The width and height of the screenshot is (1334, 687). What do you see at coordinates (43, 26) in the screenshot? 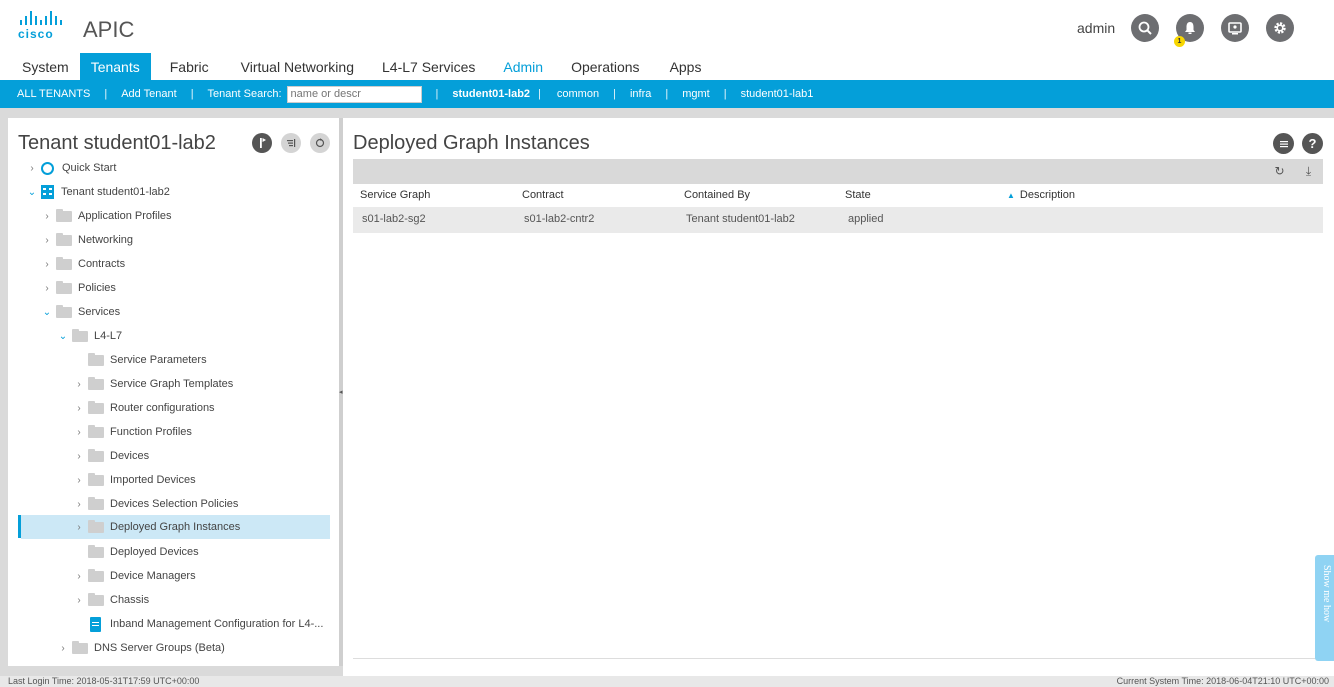
I see `cisco-logo: cisco` at bounding box center [43, 26].